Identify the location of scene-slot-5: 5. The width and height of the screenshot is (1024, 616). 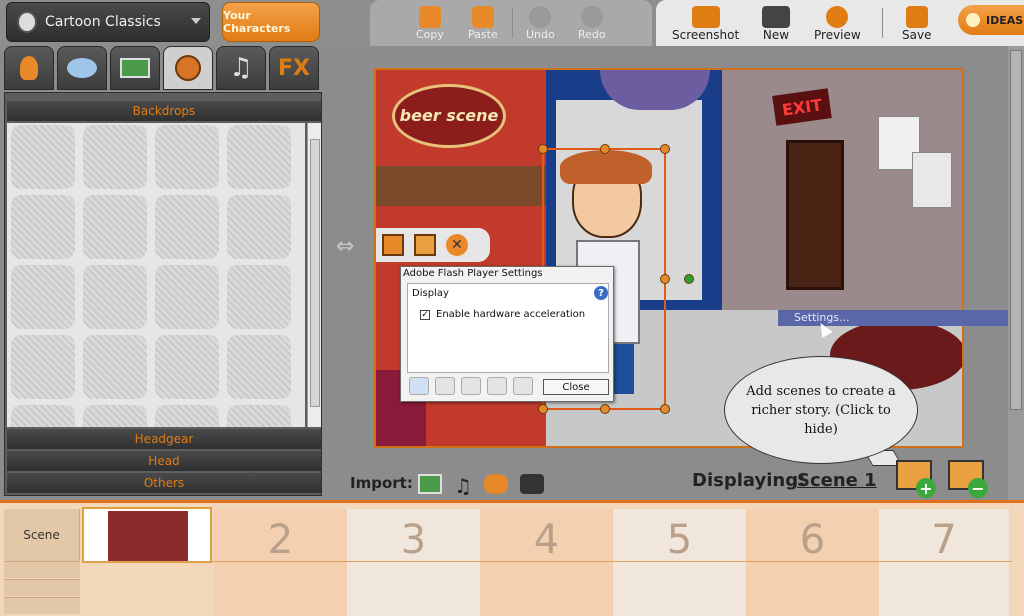
(679, 562).